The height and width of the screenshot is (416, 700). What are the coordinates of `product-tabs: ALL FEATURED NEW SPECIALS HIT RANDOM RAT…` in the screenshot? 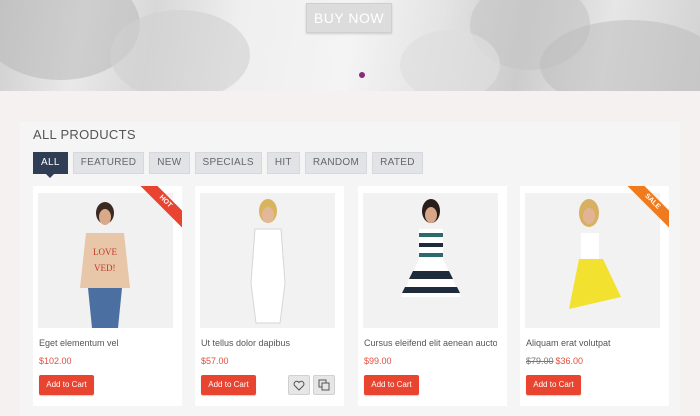 It's located at (228, 165).